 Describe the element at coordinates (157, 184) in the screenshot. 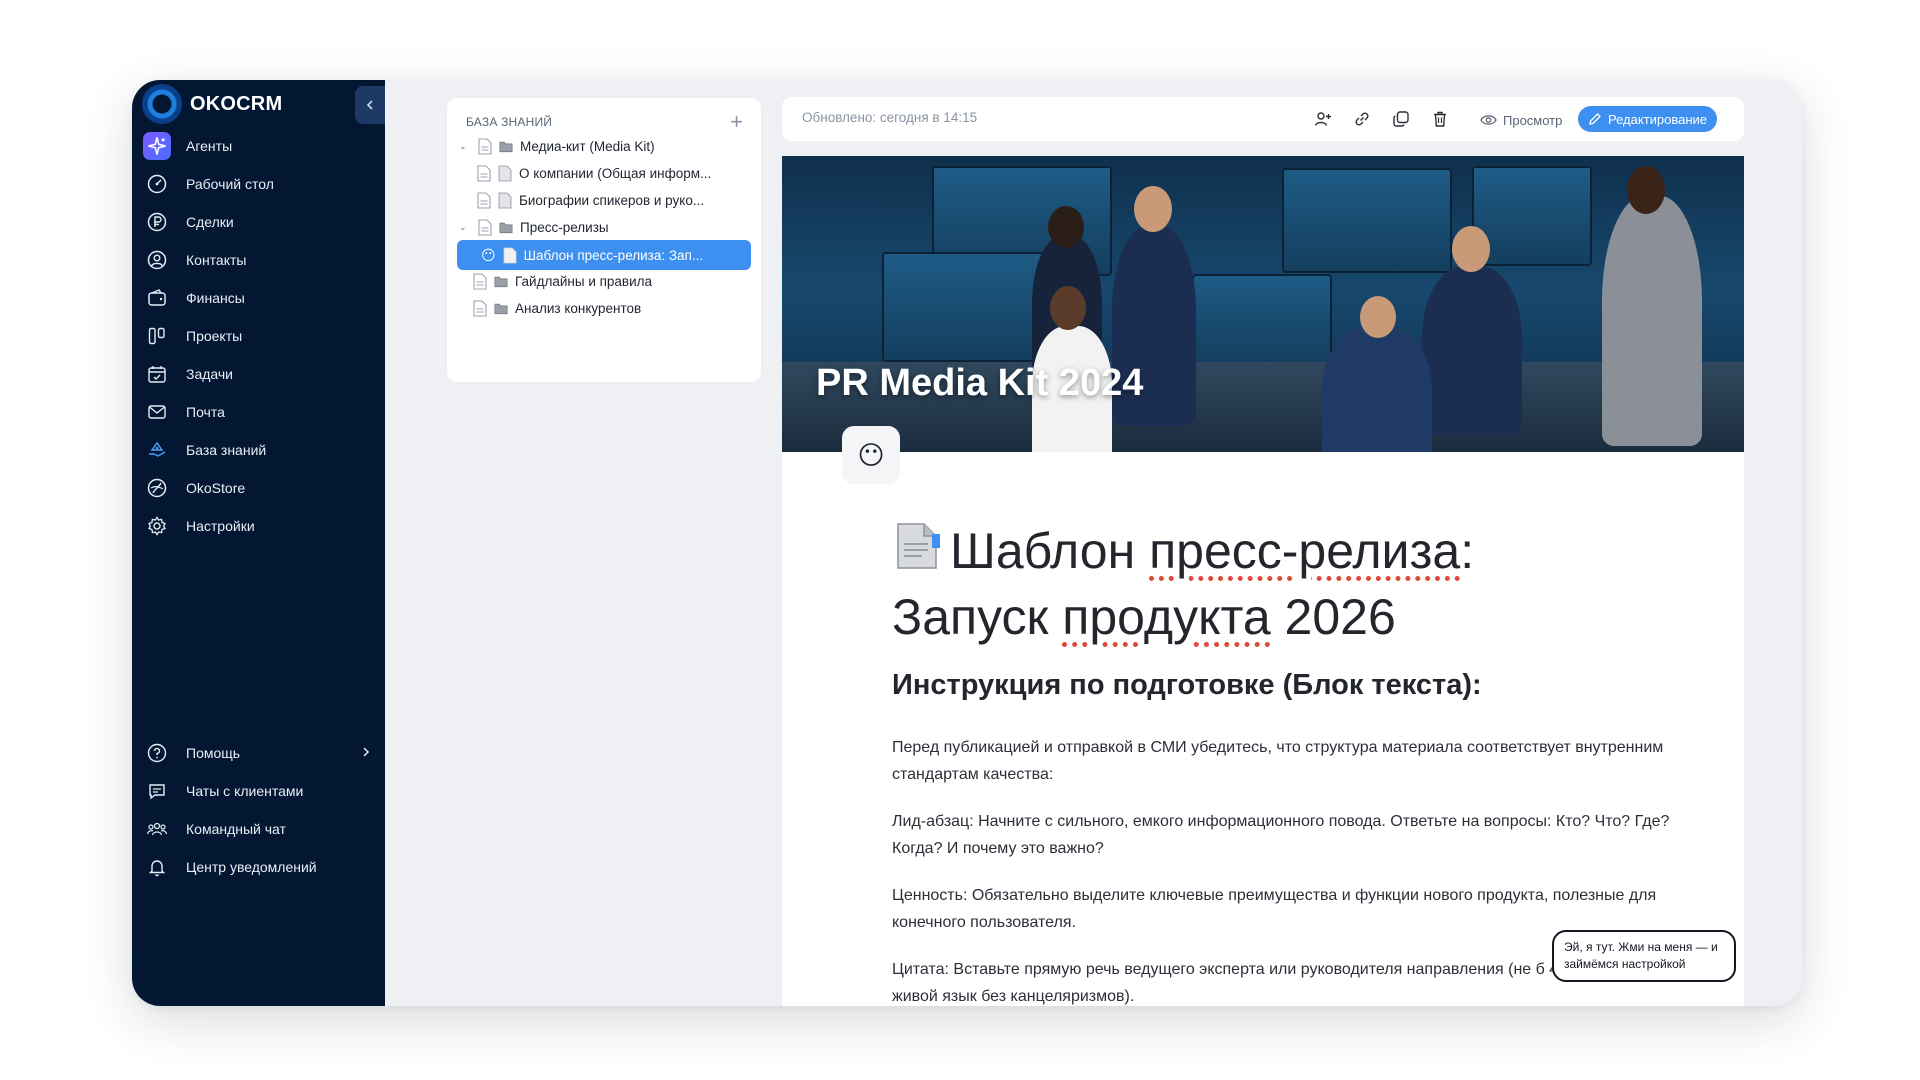

I see `dashboard-gauge-icon` at that location.